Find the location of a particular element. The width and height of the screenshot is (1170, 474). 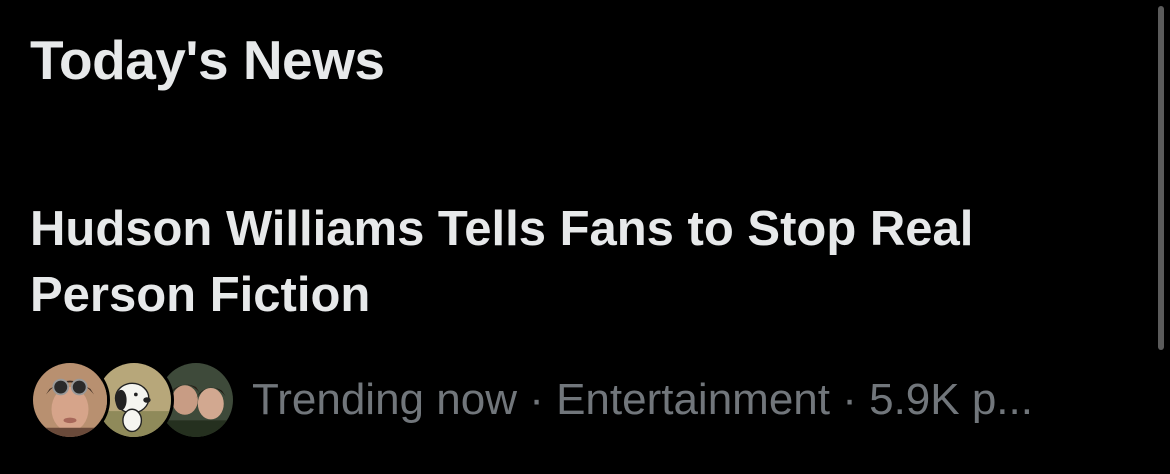

person-with-goggles-avatar-icon is located at coordinates (70, 400).